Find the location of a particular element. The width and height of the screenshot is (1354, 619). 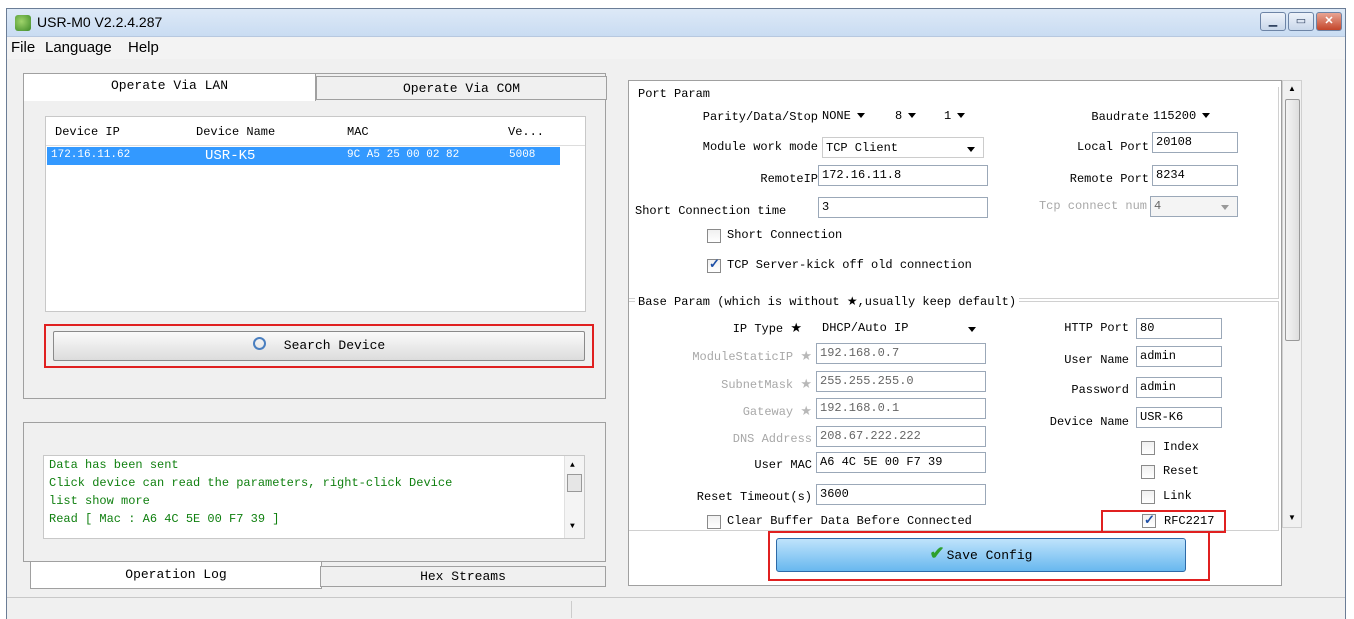

column-device-name: Device Name is located at coordinates (235, 132).